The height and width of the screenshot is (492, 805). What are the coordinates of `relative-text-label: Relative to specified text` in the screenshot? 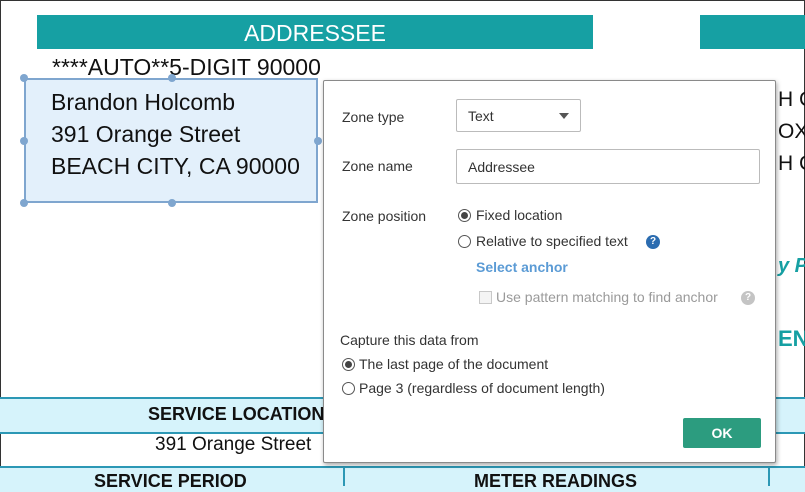 It's located at (552, 241).